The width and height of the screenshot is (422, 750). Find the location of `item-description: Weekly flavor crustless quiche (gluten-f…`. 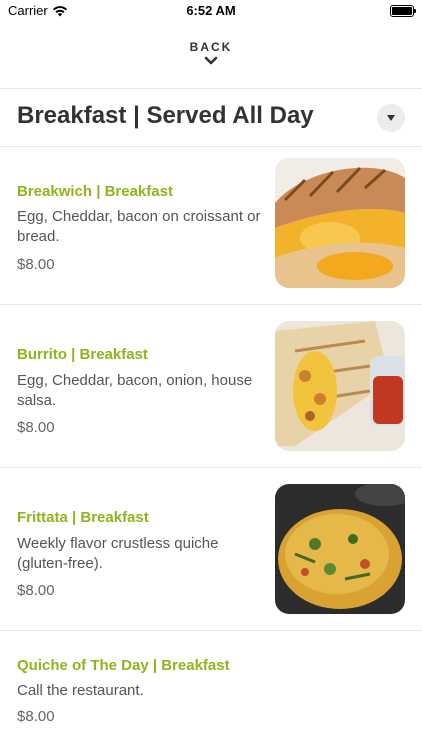

item-description: Weekly flavor crustless quiche (gluten-f… is located at coordinates (118, 553).